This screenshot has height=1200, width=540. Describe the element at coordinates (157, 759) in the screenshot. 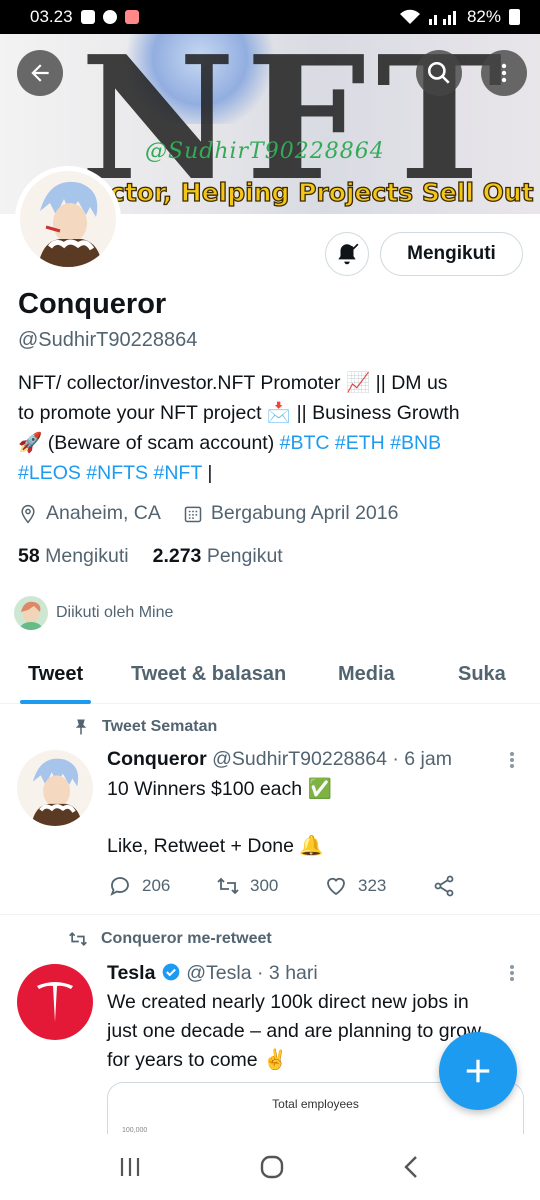

I see `tweet-author: Conqueror` at that location.